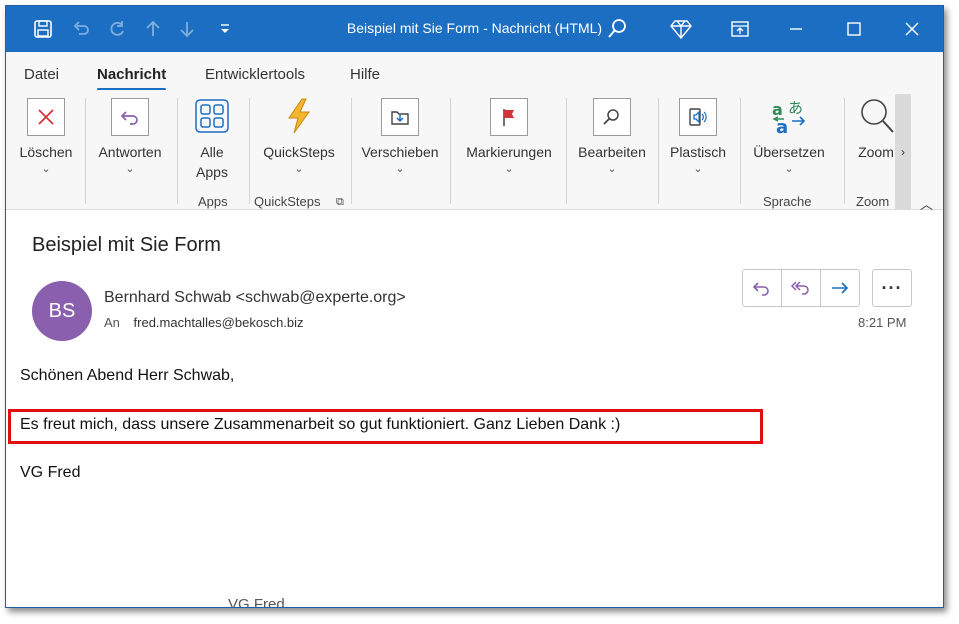 The width and height of the screenshot is (959, 624). I want to click on tab-nachricht: Nachricht, so click(132, 78).